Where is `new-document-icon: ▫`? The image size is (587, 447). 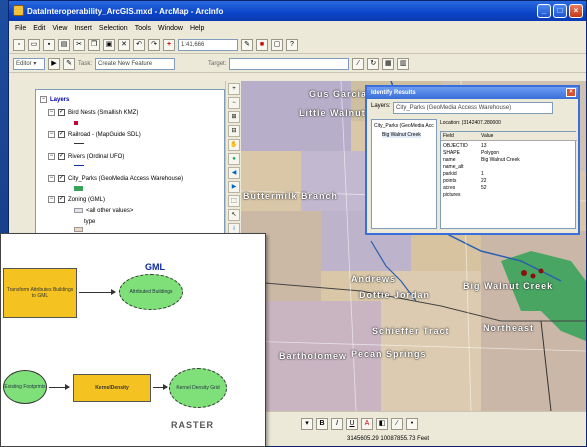 new-document-icon: ▫ is located at coordinates (19, 44).